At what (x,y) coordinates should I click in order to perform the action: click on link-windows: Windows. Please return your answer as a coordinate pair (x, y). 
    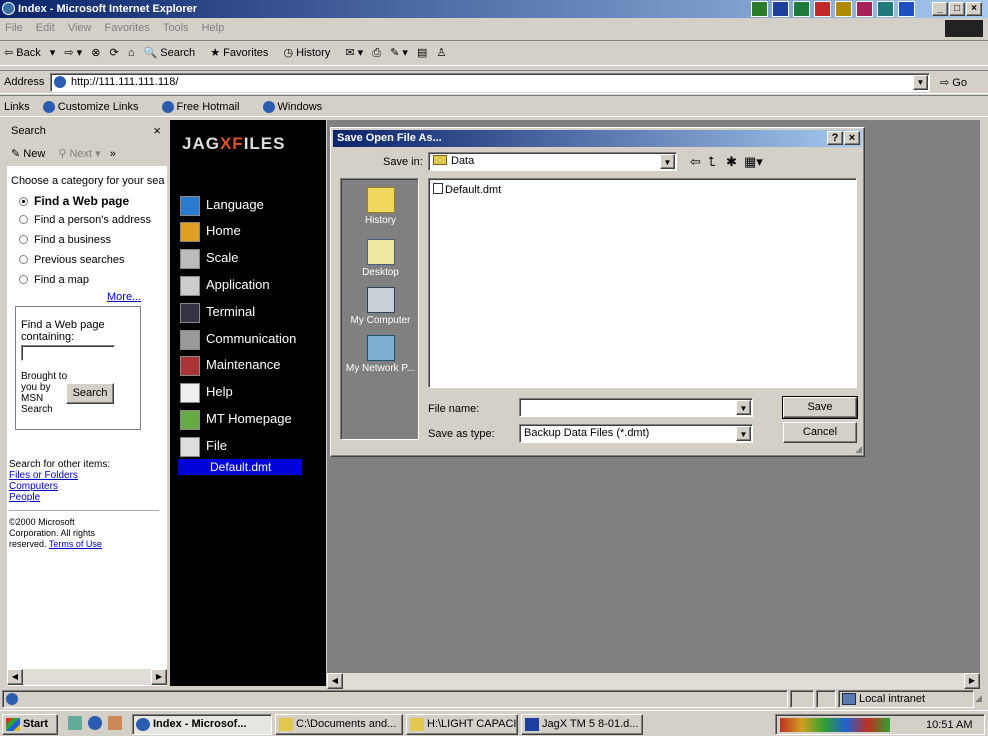
    Looking at the image, I should click on (297, 107).